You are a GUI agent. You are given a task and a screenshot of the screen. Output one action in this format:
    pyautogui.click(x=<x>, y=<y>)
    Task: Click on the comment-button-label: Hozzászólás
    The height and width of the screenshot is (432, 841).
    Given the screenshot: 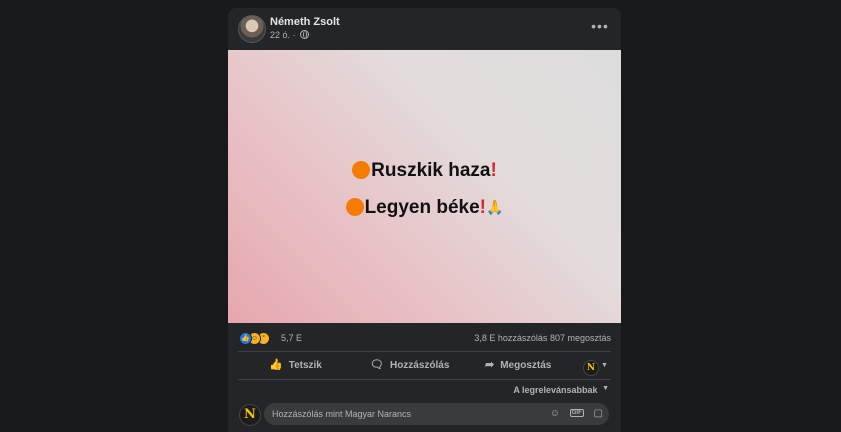 What is the action you would take?
    pyautogui.click(x=419, y=365)
    